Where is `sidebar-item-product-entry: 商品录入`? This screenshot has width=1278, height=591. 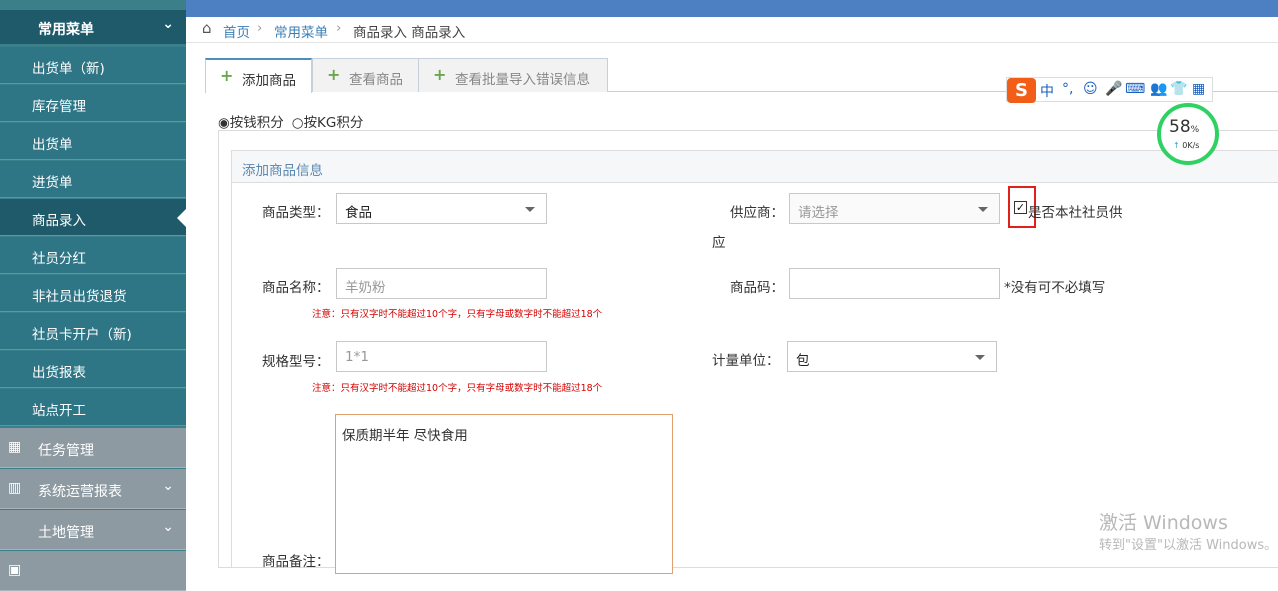
sidebar-item-product-entry: 商品录入 is located at coordinates (93, 217).